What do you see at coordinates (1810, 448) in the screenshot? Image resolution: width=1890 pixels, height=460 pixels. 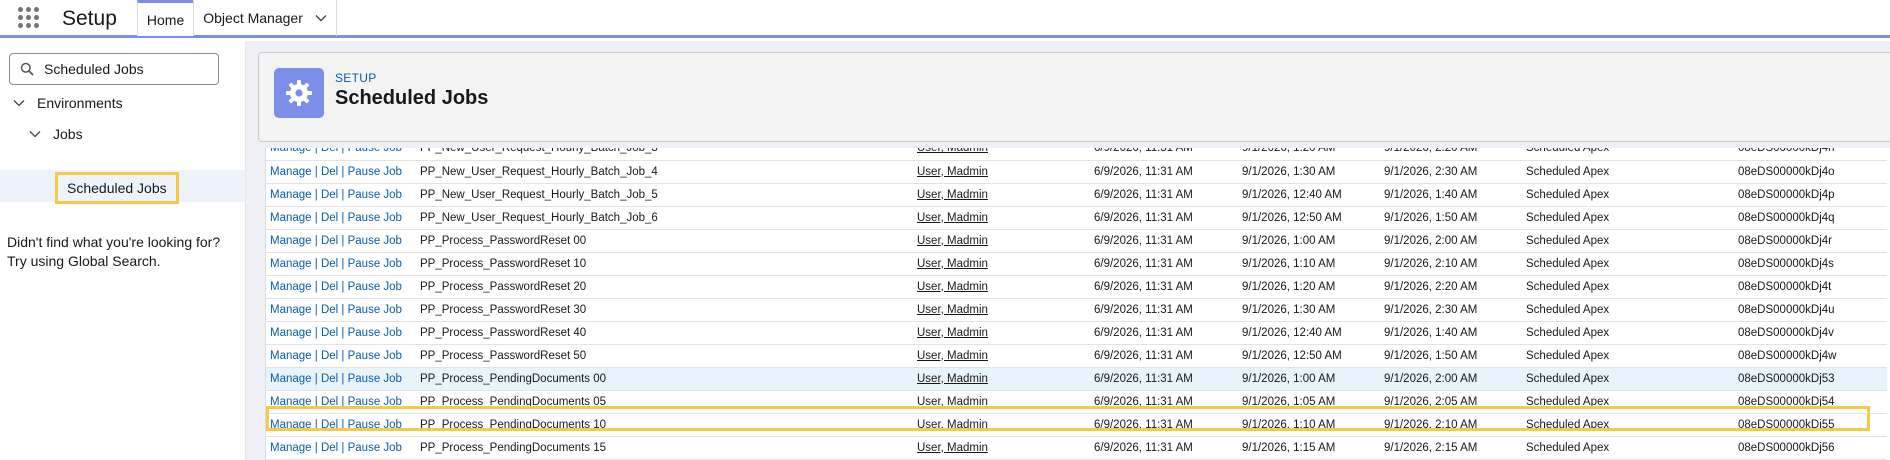 I see `job-id: 08eDS00000kDj56` at bounding box center [1810, 448].